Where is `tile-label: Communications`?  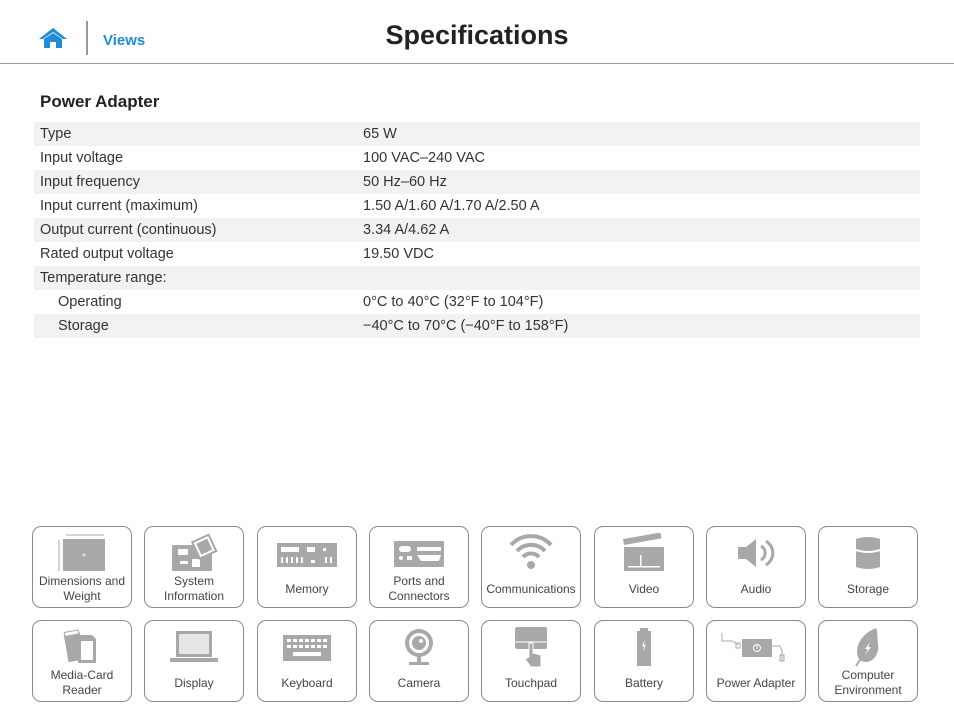 tile-label: Communications is located at coordinates (531, 589).